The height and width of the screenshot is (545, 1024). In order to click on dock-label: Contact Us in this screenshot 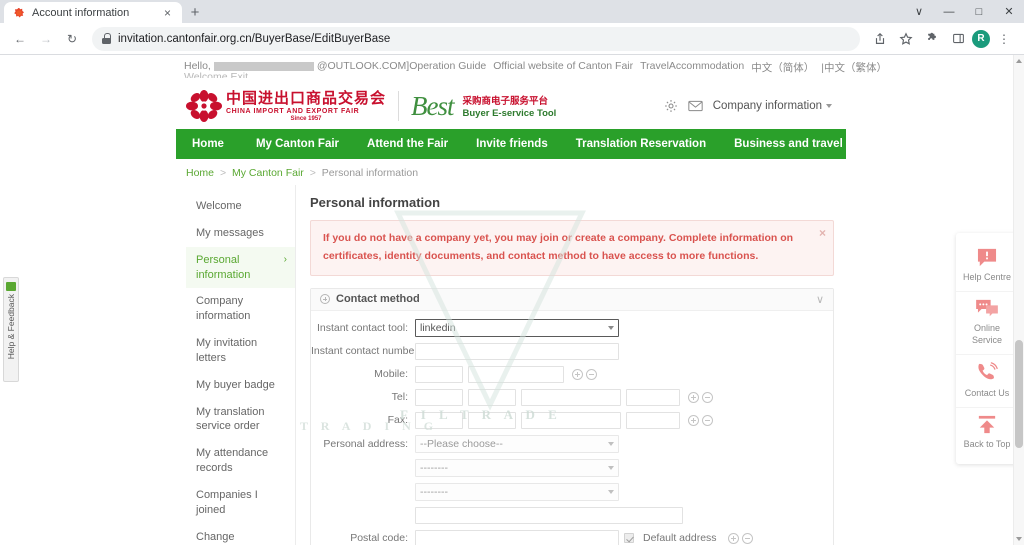, I will do `click(987, 392)`.